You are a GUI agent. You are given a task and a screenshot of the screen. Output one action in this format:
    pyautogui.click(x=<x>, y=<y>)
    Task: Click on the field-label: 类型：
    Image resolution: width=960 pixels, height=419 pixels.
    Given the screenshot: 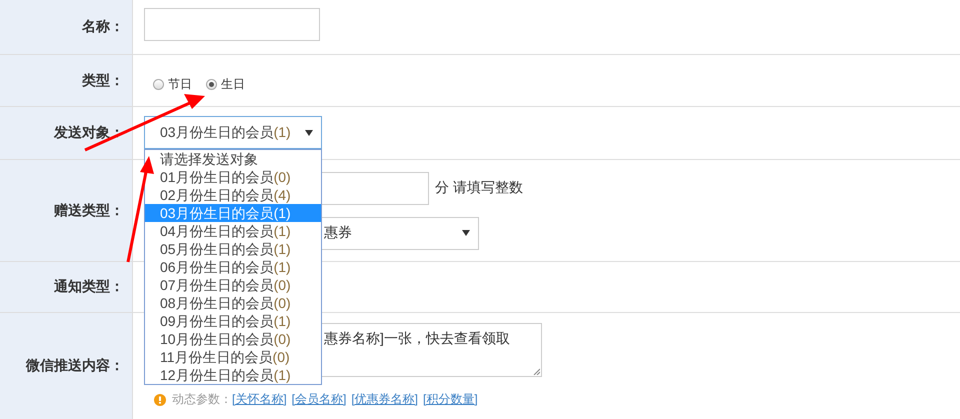 What is the action you would take?
    pyautogui.click(x=103, y=81)
    